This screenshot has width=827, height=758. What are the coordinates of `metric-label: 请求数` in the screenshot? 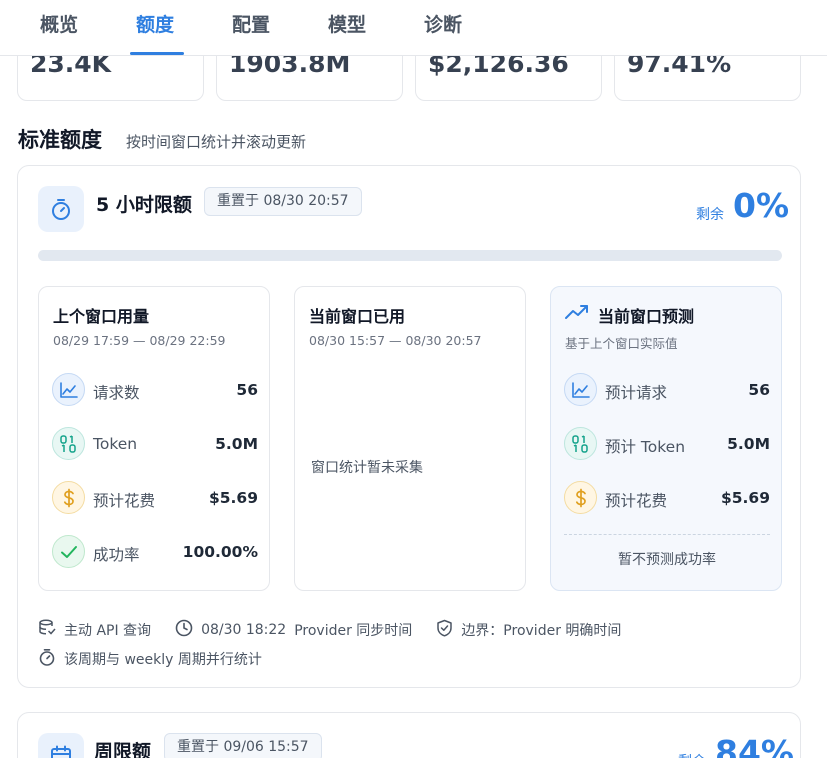 It's located at (116, 393).